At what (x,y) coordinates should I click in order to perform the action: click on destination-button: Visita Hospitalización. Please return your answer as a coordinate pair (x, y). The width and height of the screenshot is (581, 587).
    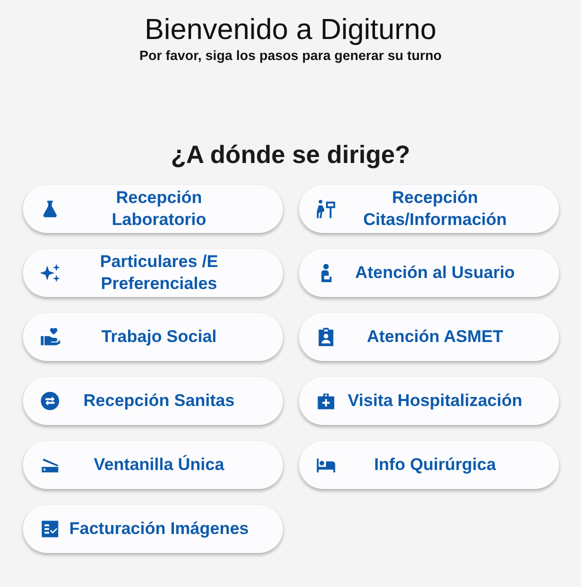
    Looking at the image, I should click on (428, 401).